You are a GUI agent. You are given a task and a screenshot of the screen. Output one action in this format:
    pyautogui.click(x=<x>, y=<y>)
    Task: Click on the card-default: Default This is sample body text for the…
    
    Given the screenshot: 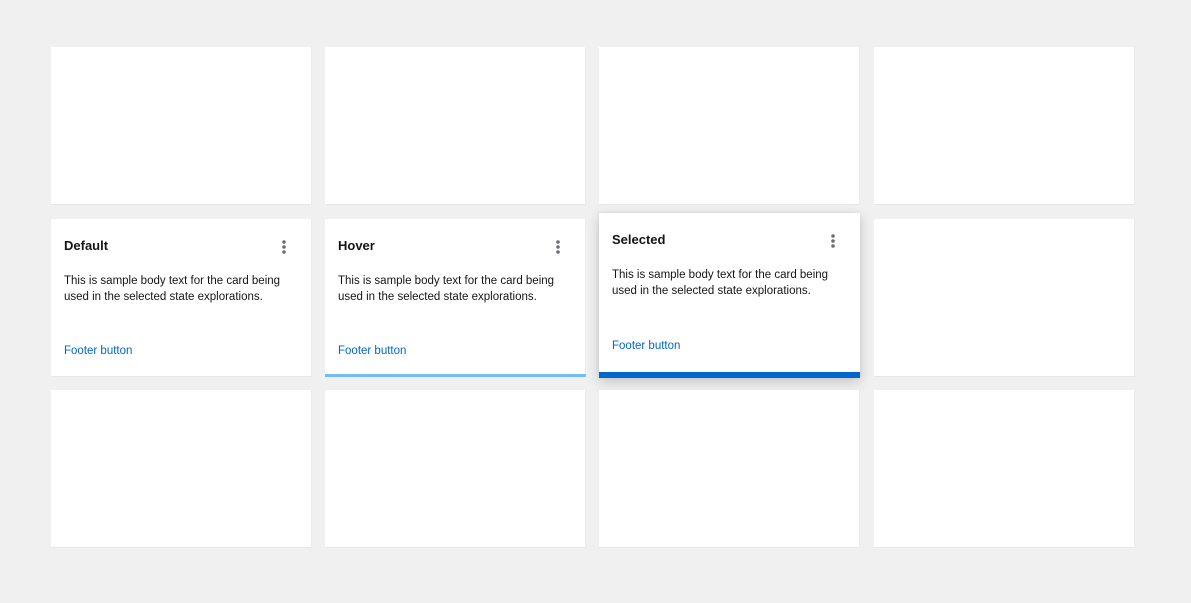 What is the action you would take?
    pyautogui.click(x=181, y=298)
    